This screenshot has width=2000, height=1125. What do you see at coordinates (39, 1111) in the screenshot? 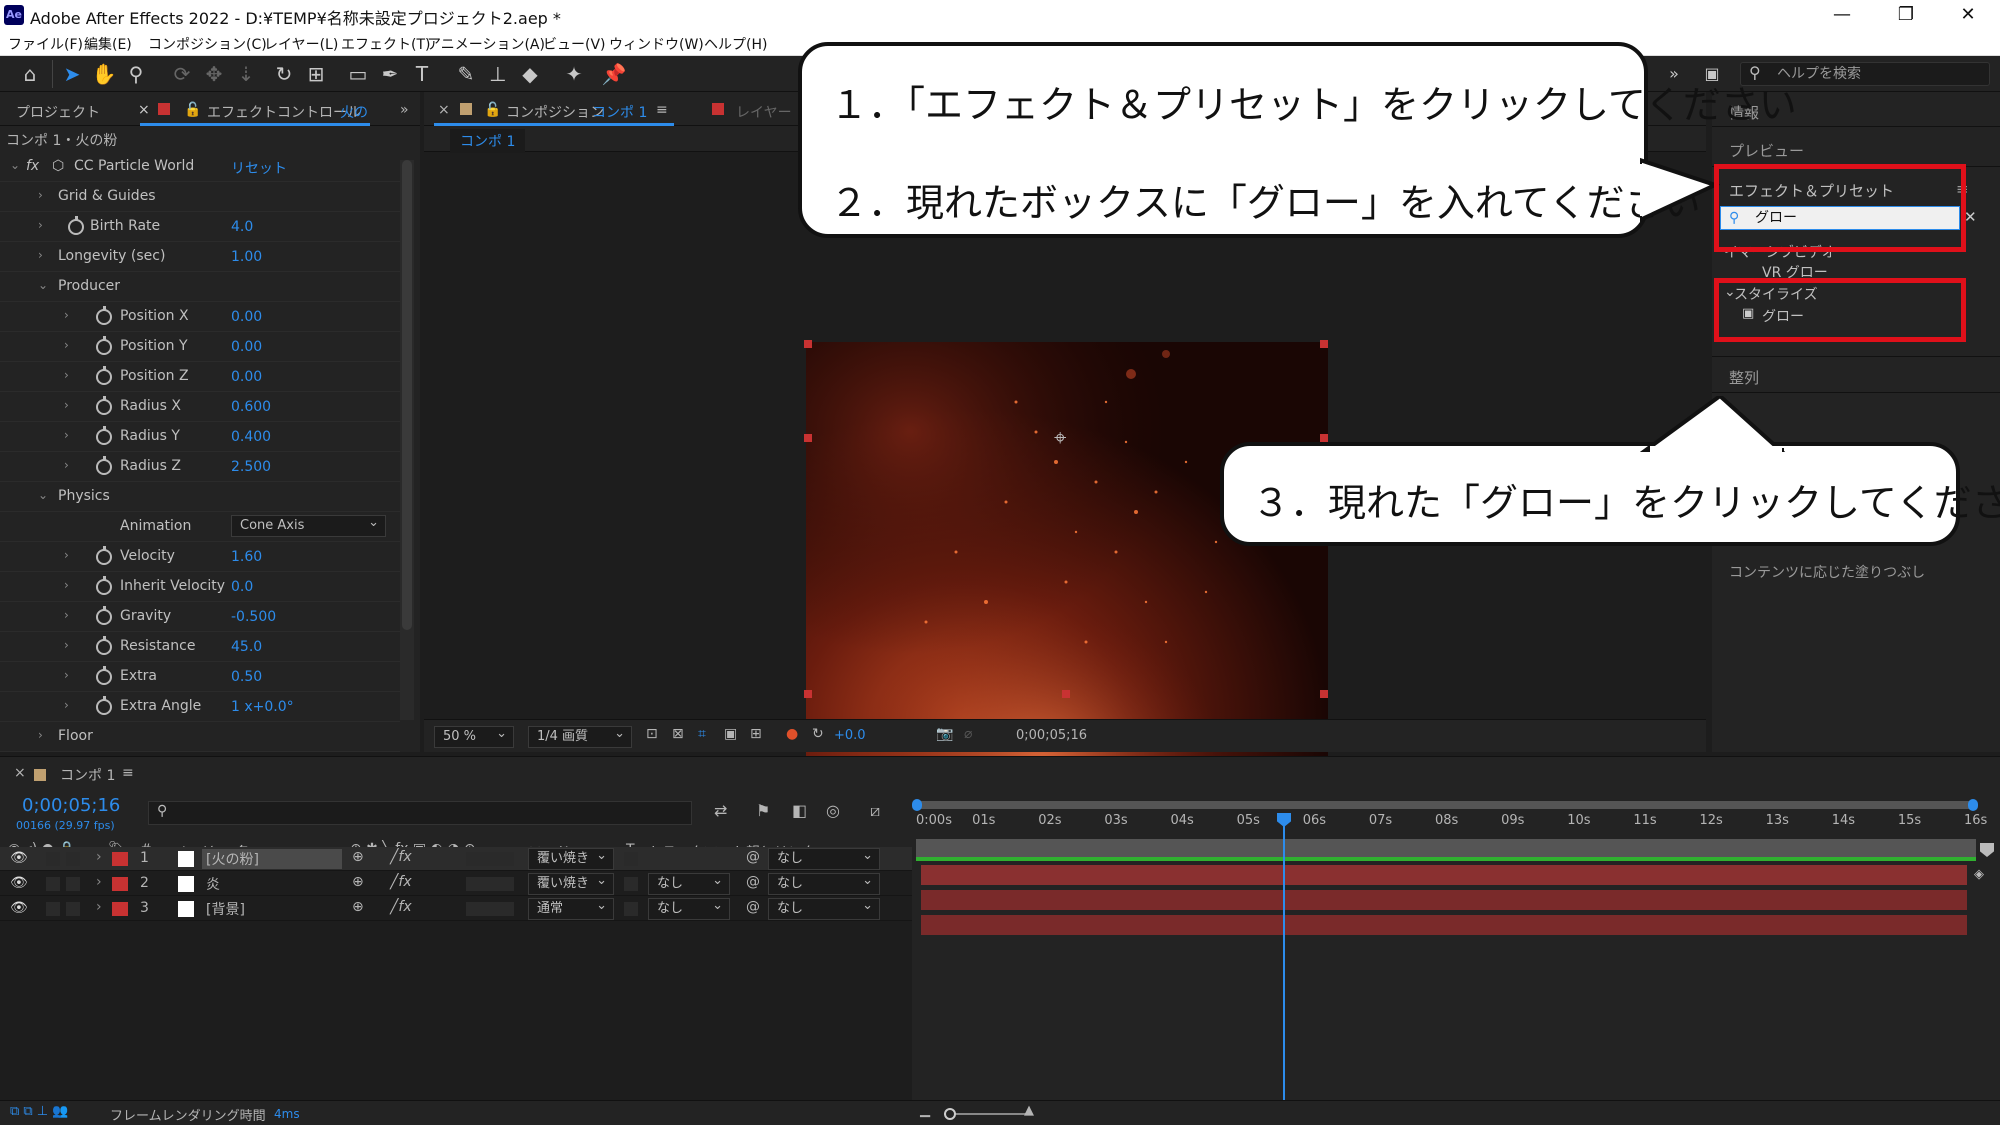
I see `render-status-icons: ⧉ ⧉ ⊥ 👥` at bounding box center [39, 1111].